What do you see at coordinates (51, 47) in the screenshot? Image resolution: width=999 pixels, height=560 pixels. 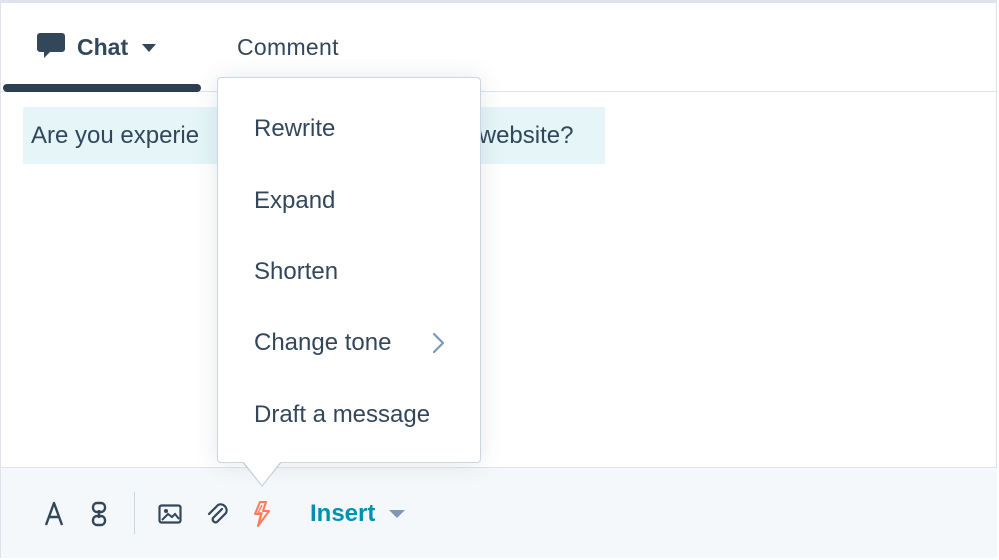 I see `chat-bubble-icon` at bounding box center [51, 47].